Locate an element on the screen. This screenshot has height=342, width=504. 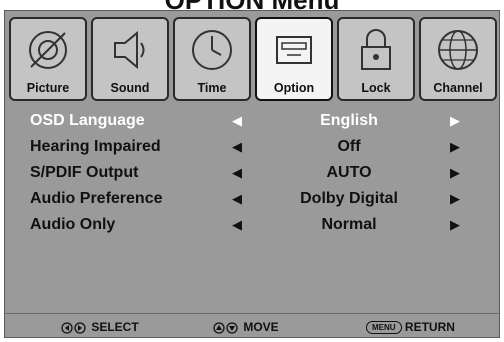
setting-spdif-output: S/PDIF Output ◀ AUTO ▶ is located at coordinates (252, 174).